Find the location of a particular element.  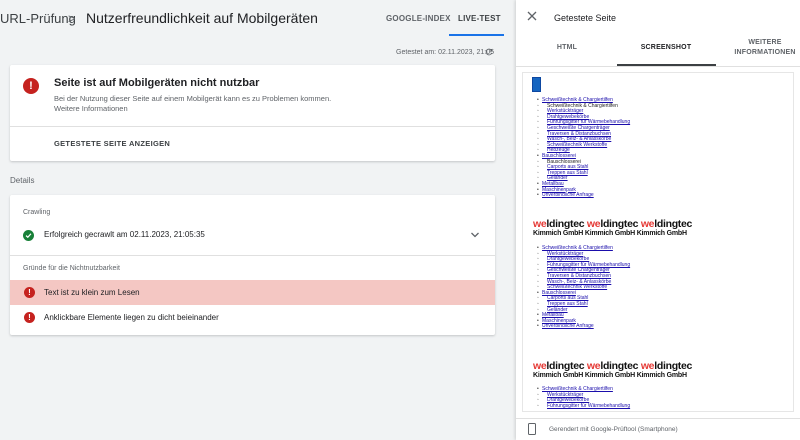

view-tested-page-button: GETESTETE SEITE ANZEIGEN is located at coordinates (112, 143).